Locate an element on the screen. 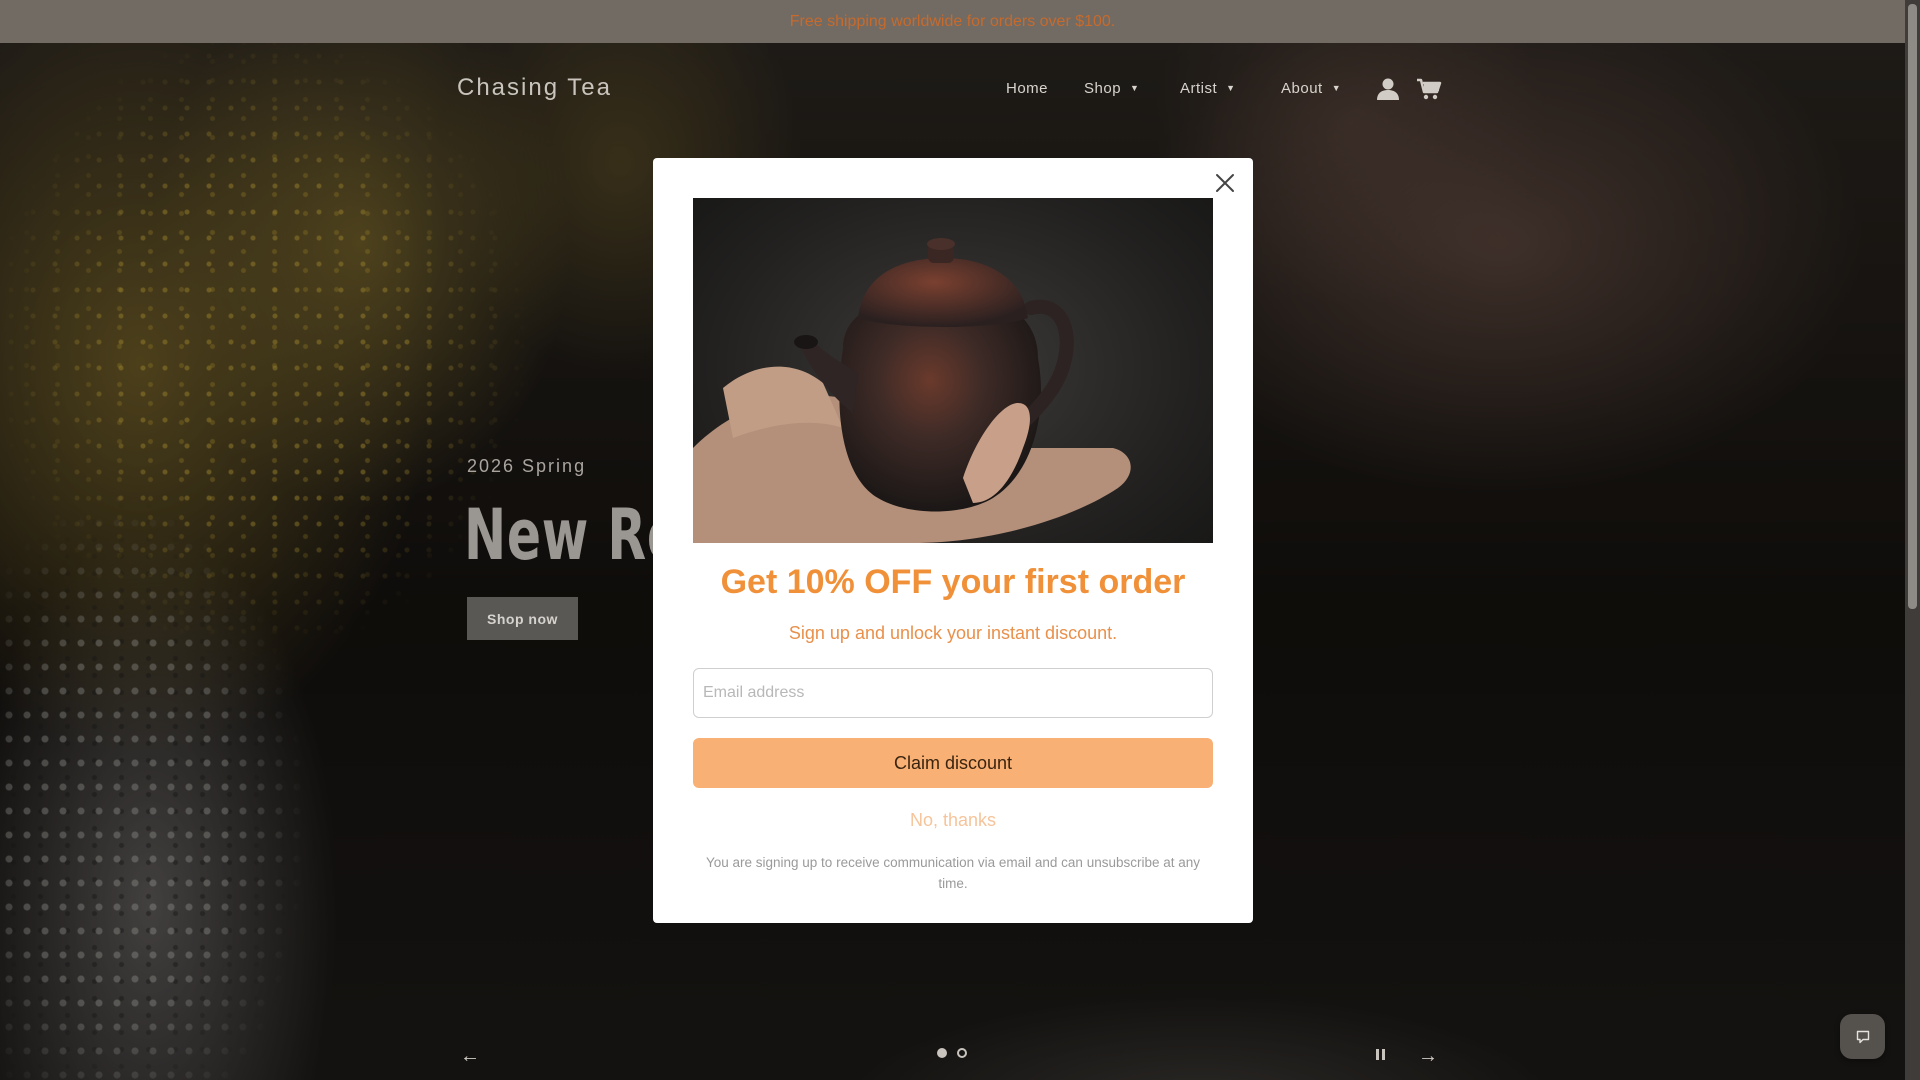  nav-label: Shop is located at coordinates (1103, 88).